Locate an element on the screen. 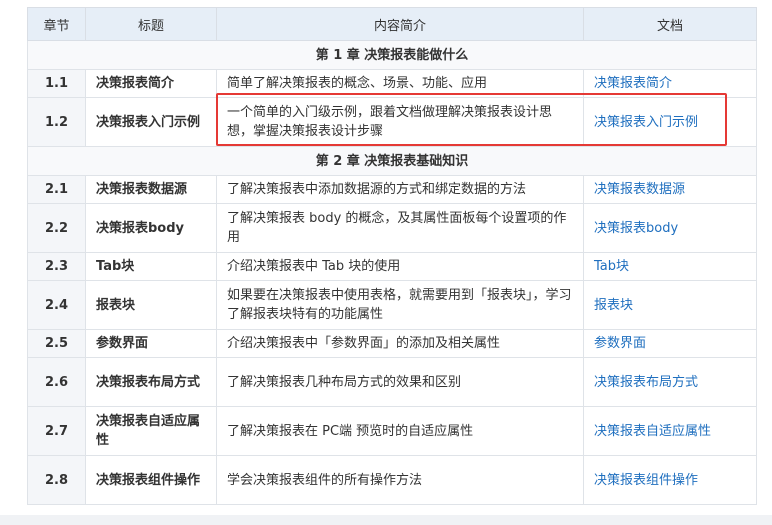 This screenshot has height=525, width=772. section-summary: 一个简单的入门级示例，跟着文档做理解决策报表设计思想，掌握决策报表设计步骤 is located at coordinates (400, 122).